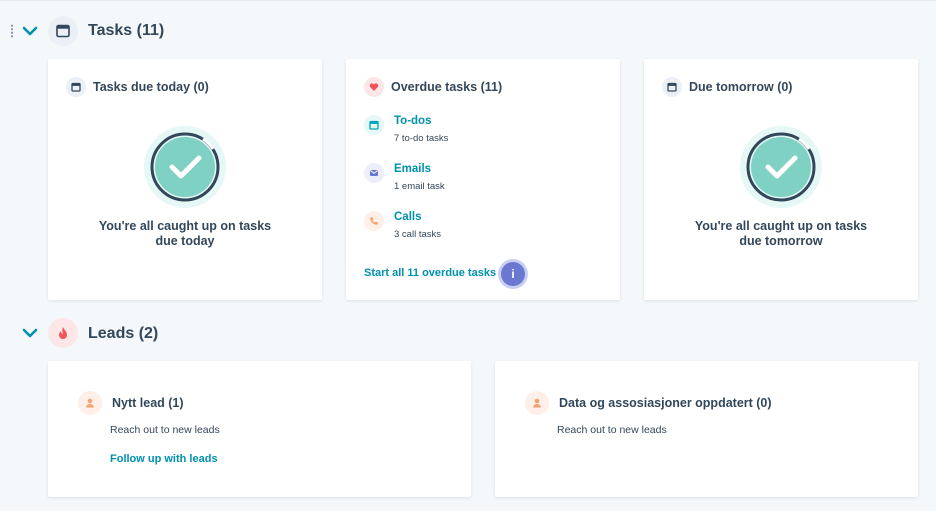 This screenshot has width=936, height=511. Describe the element at coordinates (421, 138) in the screenshot. I see `todos-count: 7 to-do tasks` at that location.